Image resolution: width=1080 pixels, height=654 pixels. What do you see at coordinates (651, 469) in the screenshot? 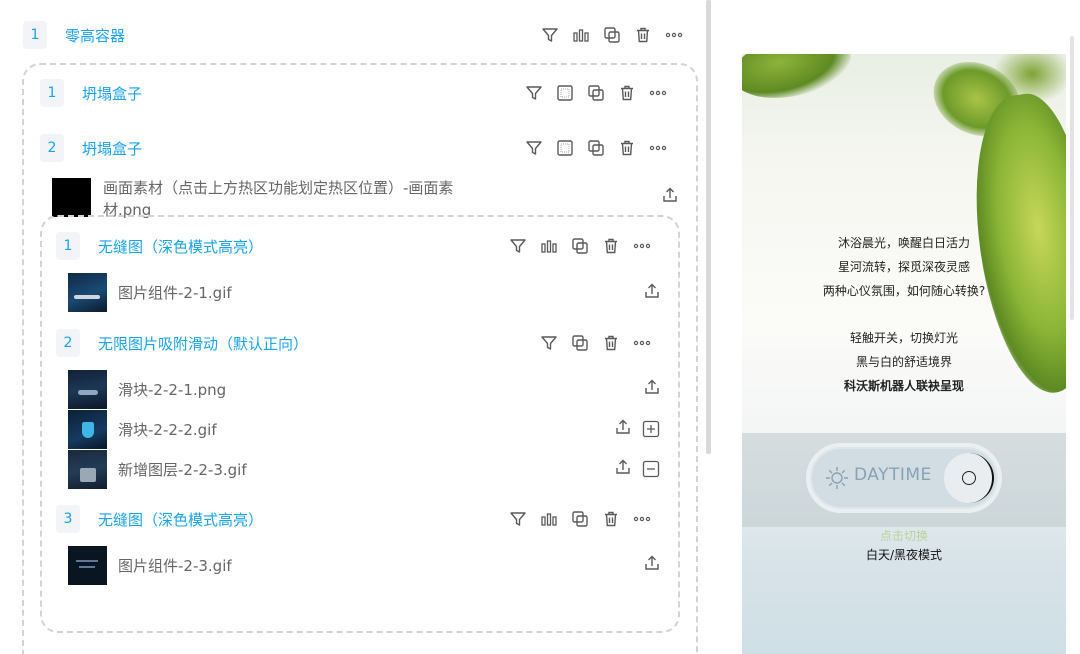
I see `minus-icon` at bounding box center [651, 469].